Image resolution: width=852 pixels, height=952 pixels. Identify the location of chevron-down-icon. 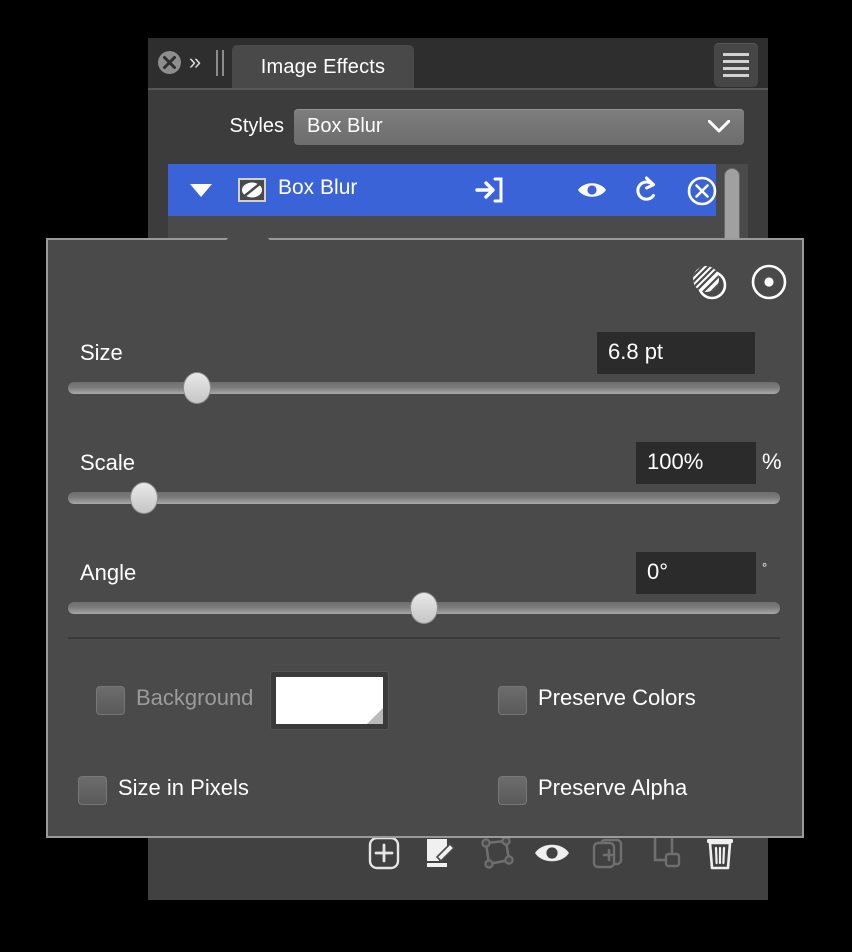
(719, 126).